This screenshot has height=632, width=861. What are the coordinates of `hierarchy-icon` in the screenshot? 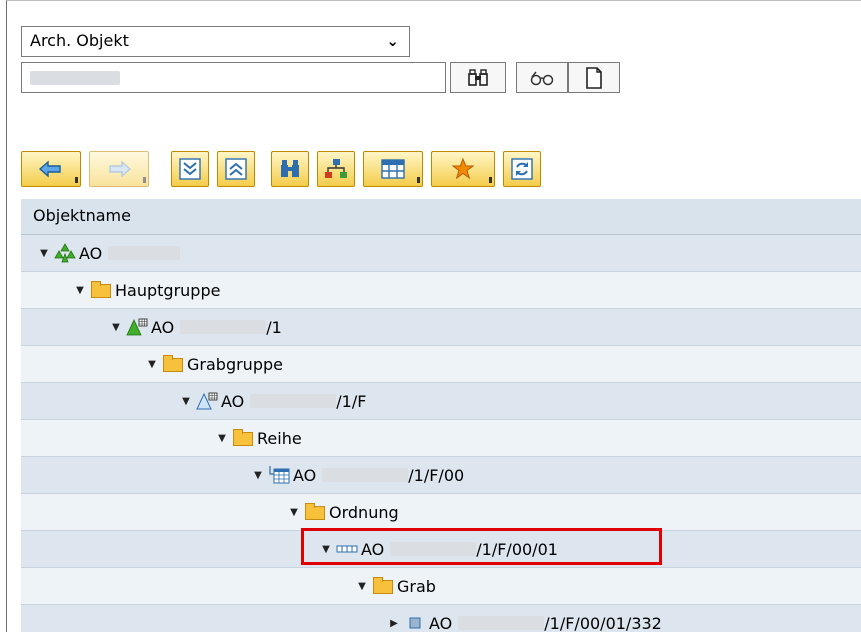 It's located at (336, 168).